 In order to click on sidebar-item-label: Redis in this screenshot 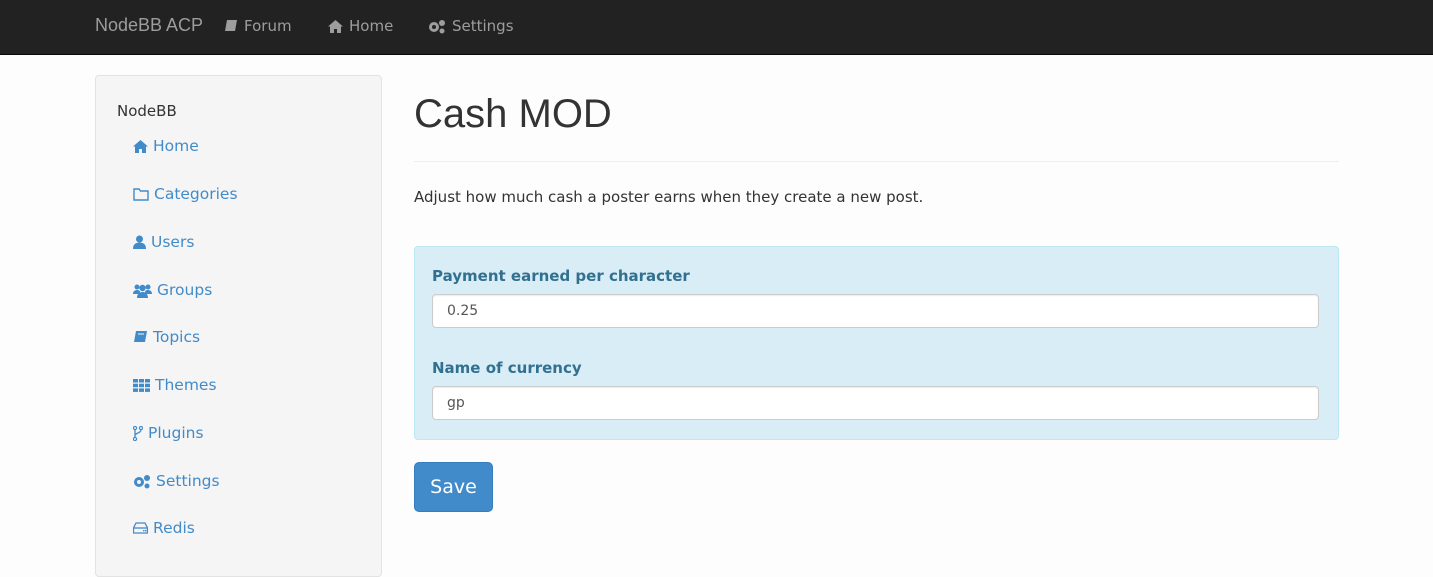, I will do `click(174, 528)`.